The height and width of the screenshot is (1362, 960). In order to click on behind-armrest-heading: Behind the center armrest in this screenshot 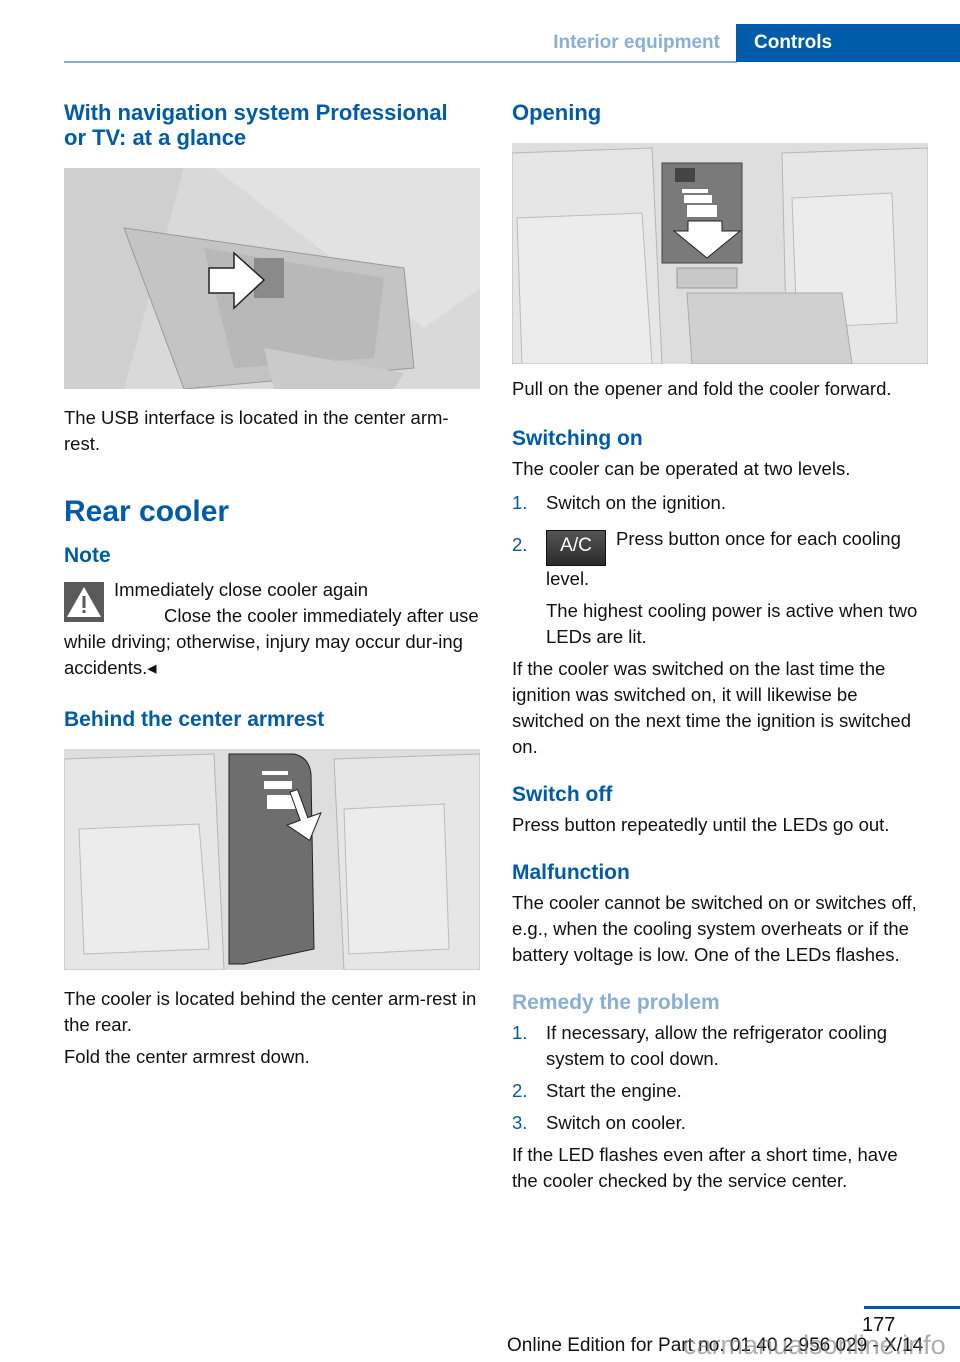, I will do `click(194, 719)`.